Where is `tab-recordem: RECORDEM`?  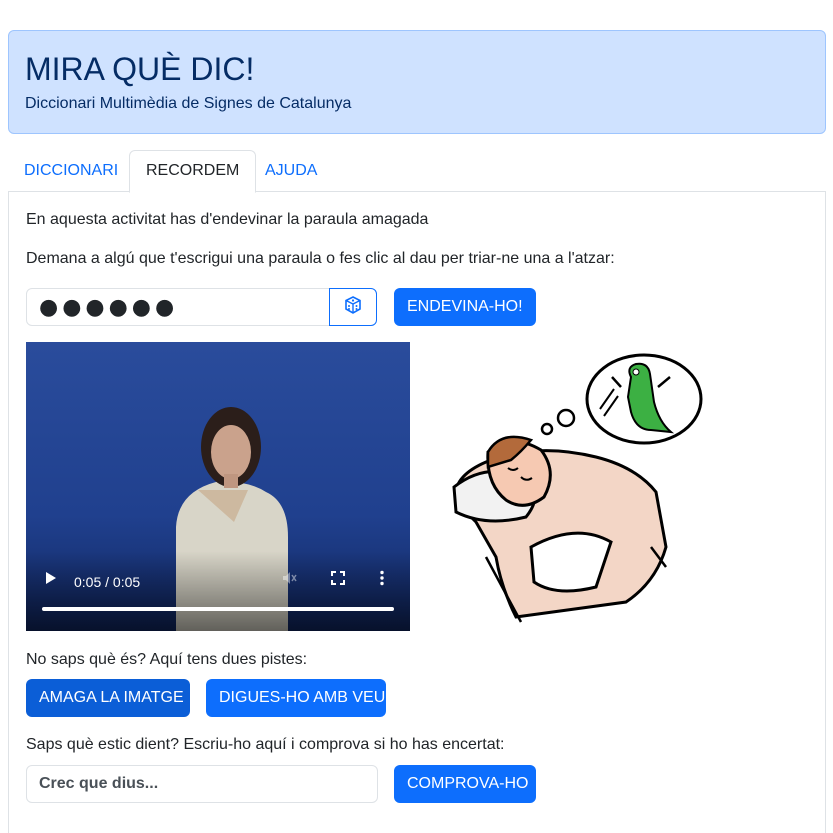
tab-recordem: RECORDEM is located at coordinates (193, 171).